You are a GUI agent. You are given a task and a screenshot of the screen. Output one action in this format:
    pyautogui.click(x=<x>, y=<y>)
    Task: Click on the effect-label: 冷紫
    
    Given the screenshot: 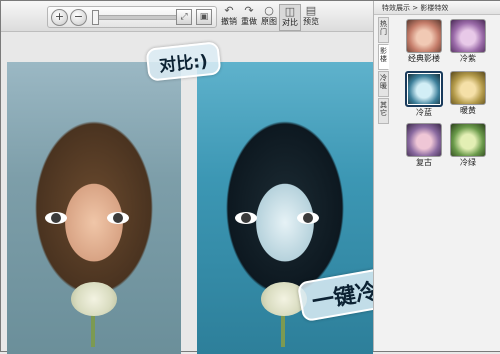 What is the action you would take?
    pyautogui.click(x=468, y=58)
    